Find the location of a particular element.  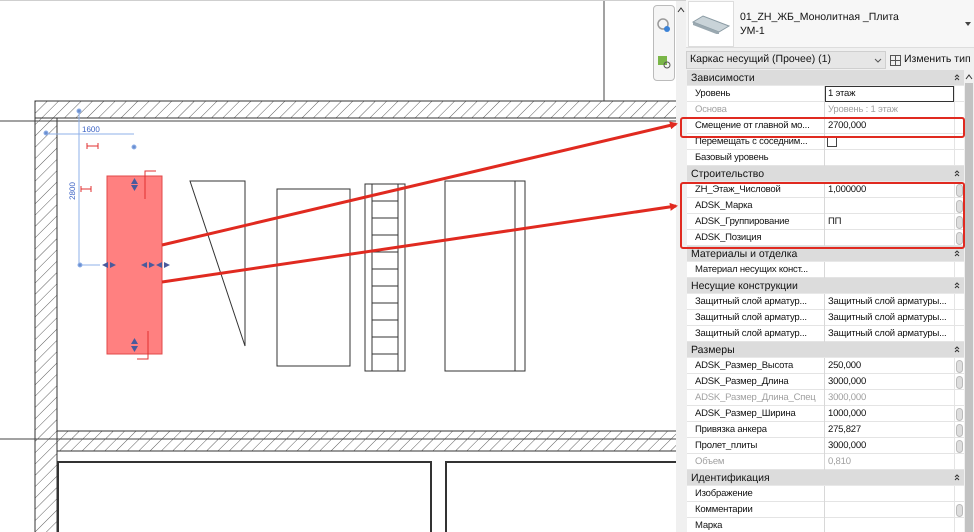

group-title: Размеры is located at coordinates (713, 350).